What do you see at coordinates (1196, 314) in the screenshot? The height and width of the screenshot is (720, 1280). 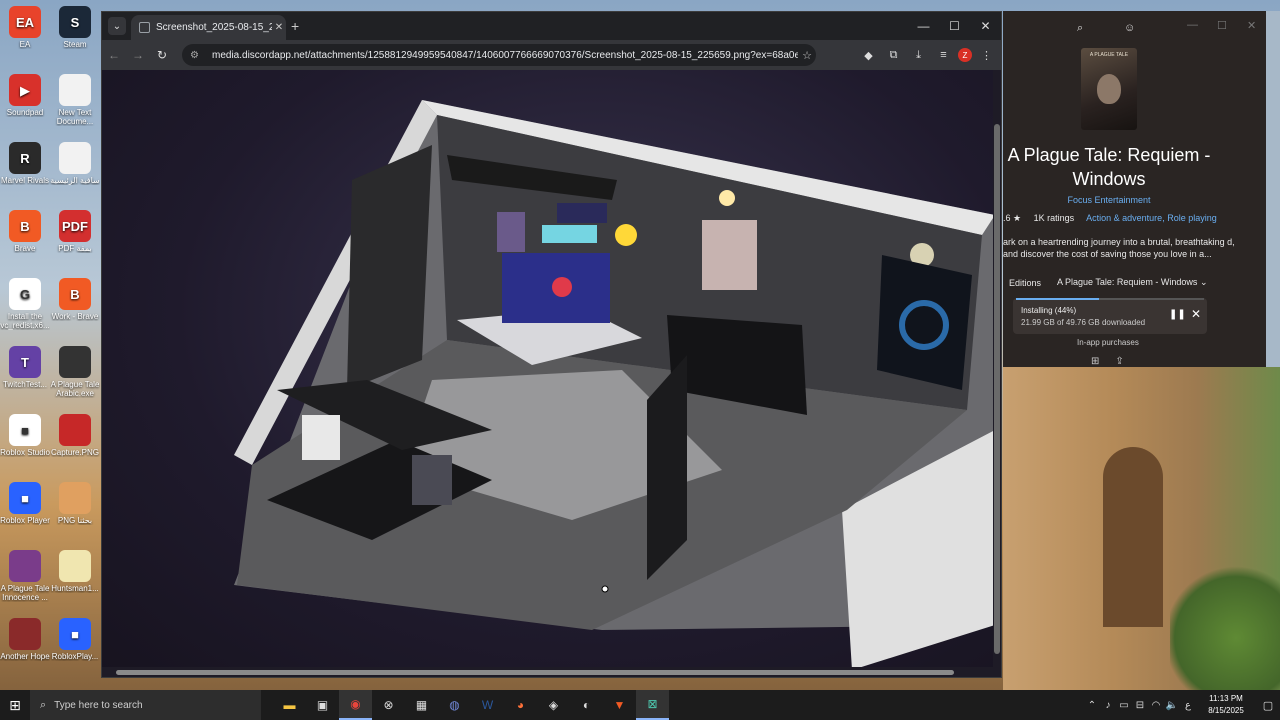 I see `cancel-icon: ✕` at bounding box center [1196, 314].